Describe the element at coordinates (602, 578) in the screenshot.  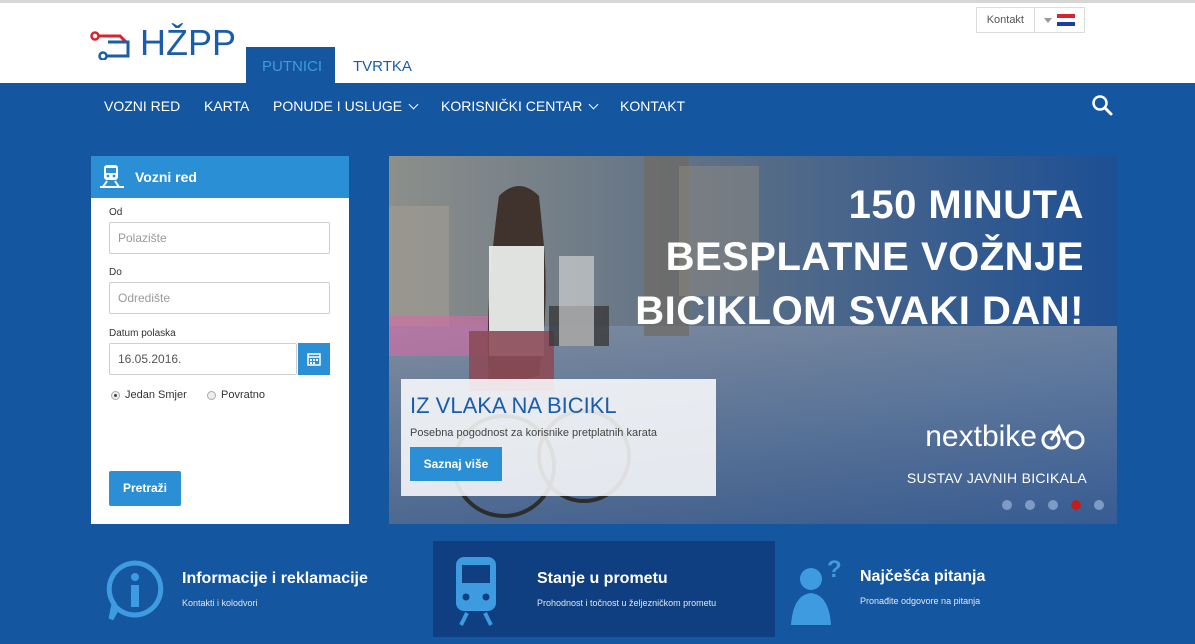
I see `tile-title: Stanje u prometu` at that location.